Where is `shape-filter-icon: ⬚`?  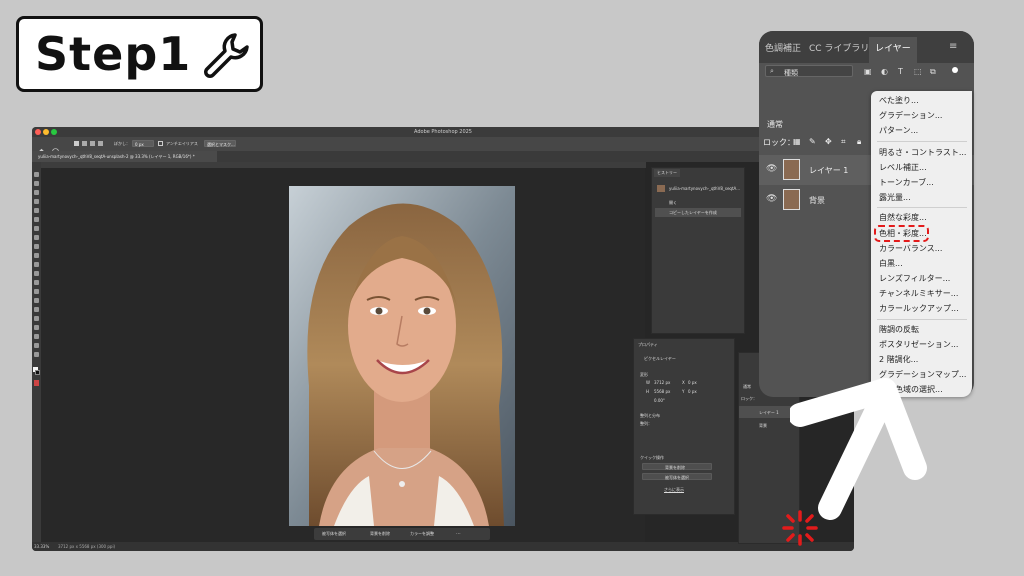
shape-filter-icon: ⬚ is located at coordinates (918, 71).